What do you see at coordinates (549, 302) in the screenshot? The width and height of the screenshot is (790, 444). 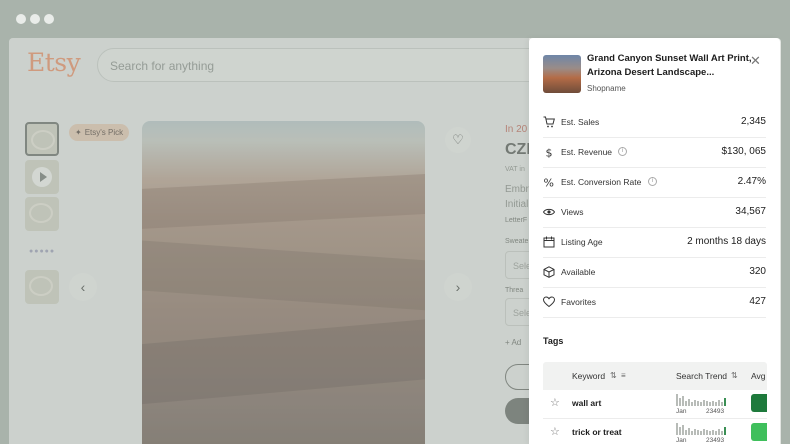 I see `heart-icon` at bounding box center [549, 302].